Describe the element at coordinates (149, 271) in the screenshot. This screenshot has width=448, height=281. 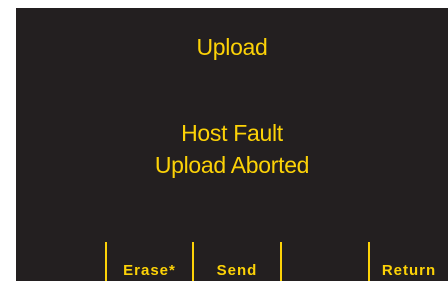
I see `erase-softkey: Erase*` at that location.